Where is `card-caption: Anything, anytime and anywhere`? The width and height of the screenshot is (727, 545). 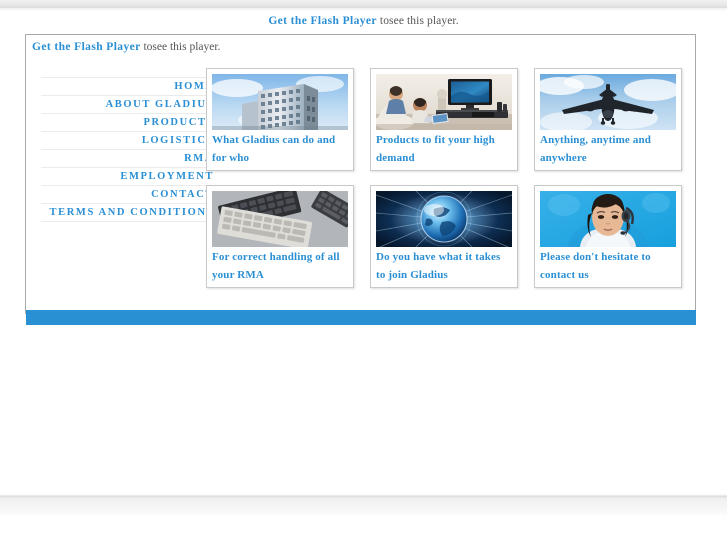
card-caption: Anything, anytime and anywhere is located at coordinates (596, 149).